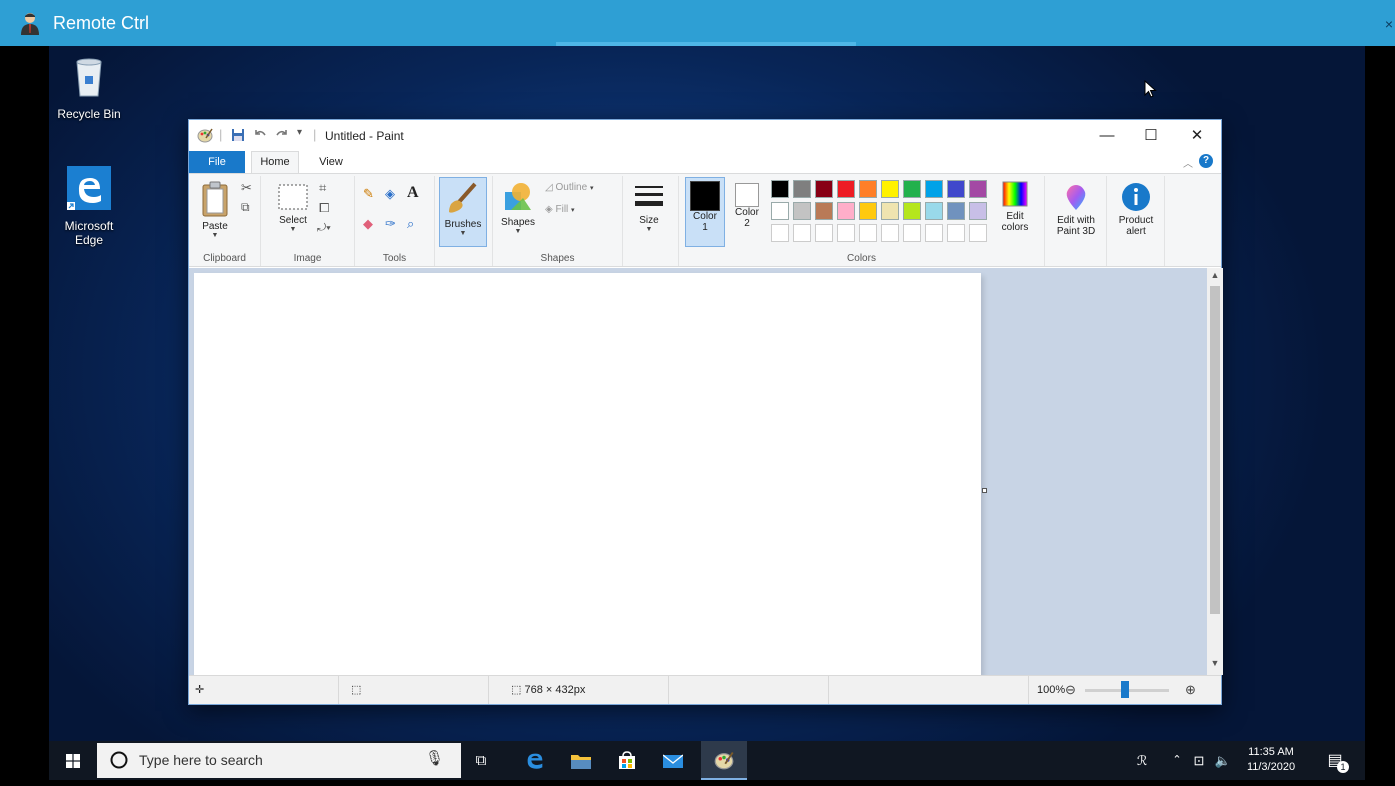 This screenshot has height=786, width=1395. I want to click on people-icon: ℛ, so click(1142, 760).